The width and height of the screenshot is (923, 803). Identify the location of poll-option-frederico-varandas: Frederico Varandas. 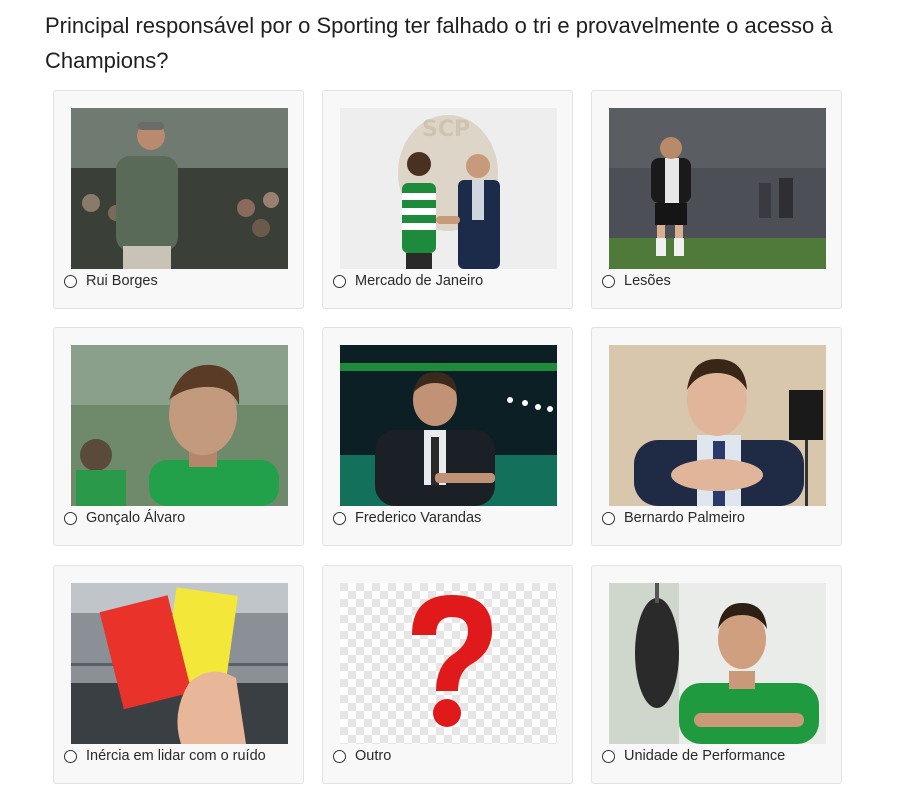
(447, 436).